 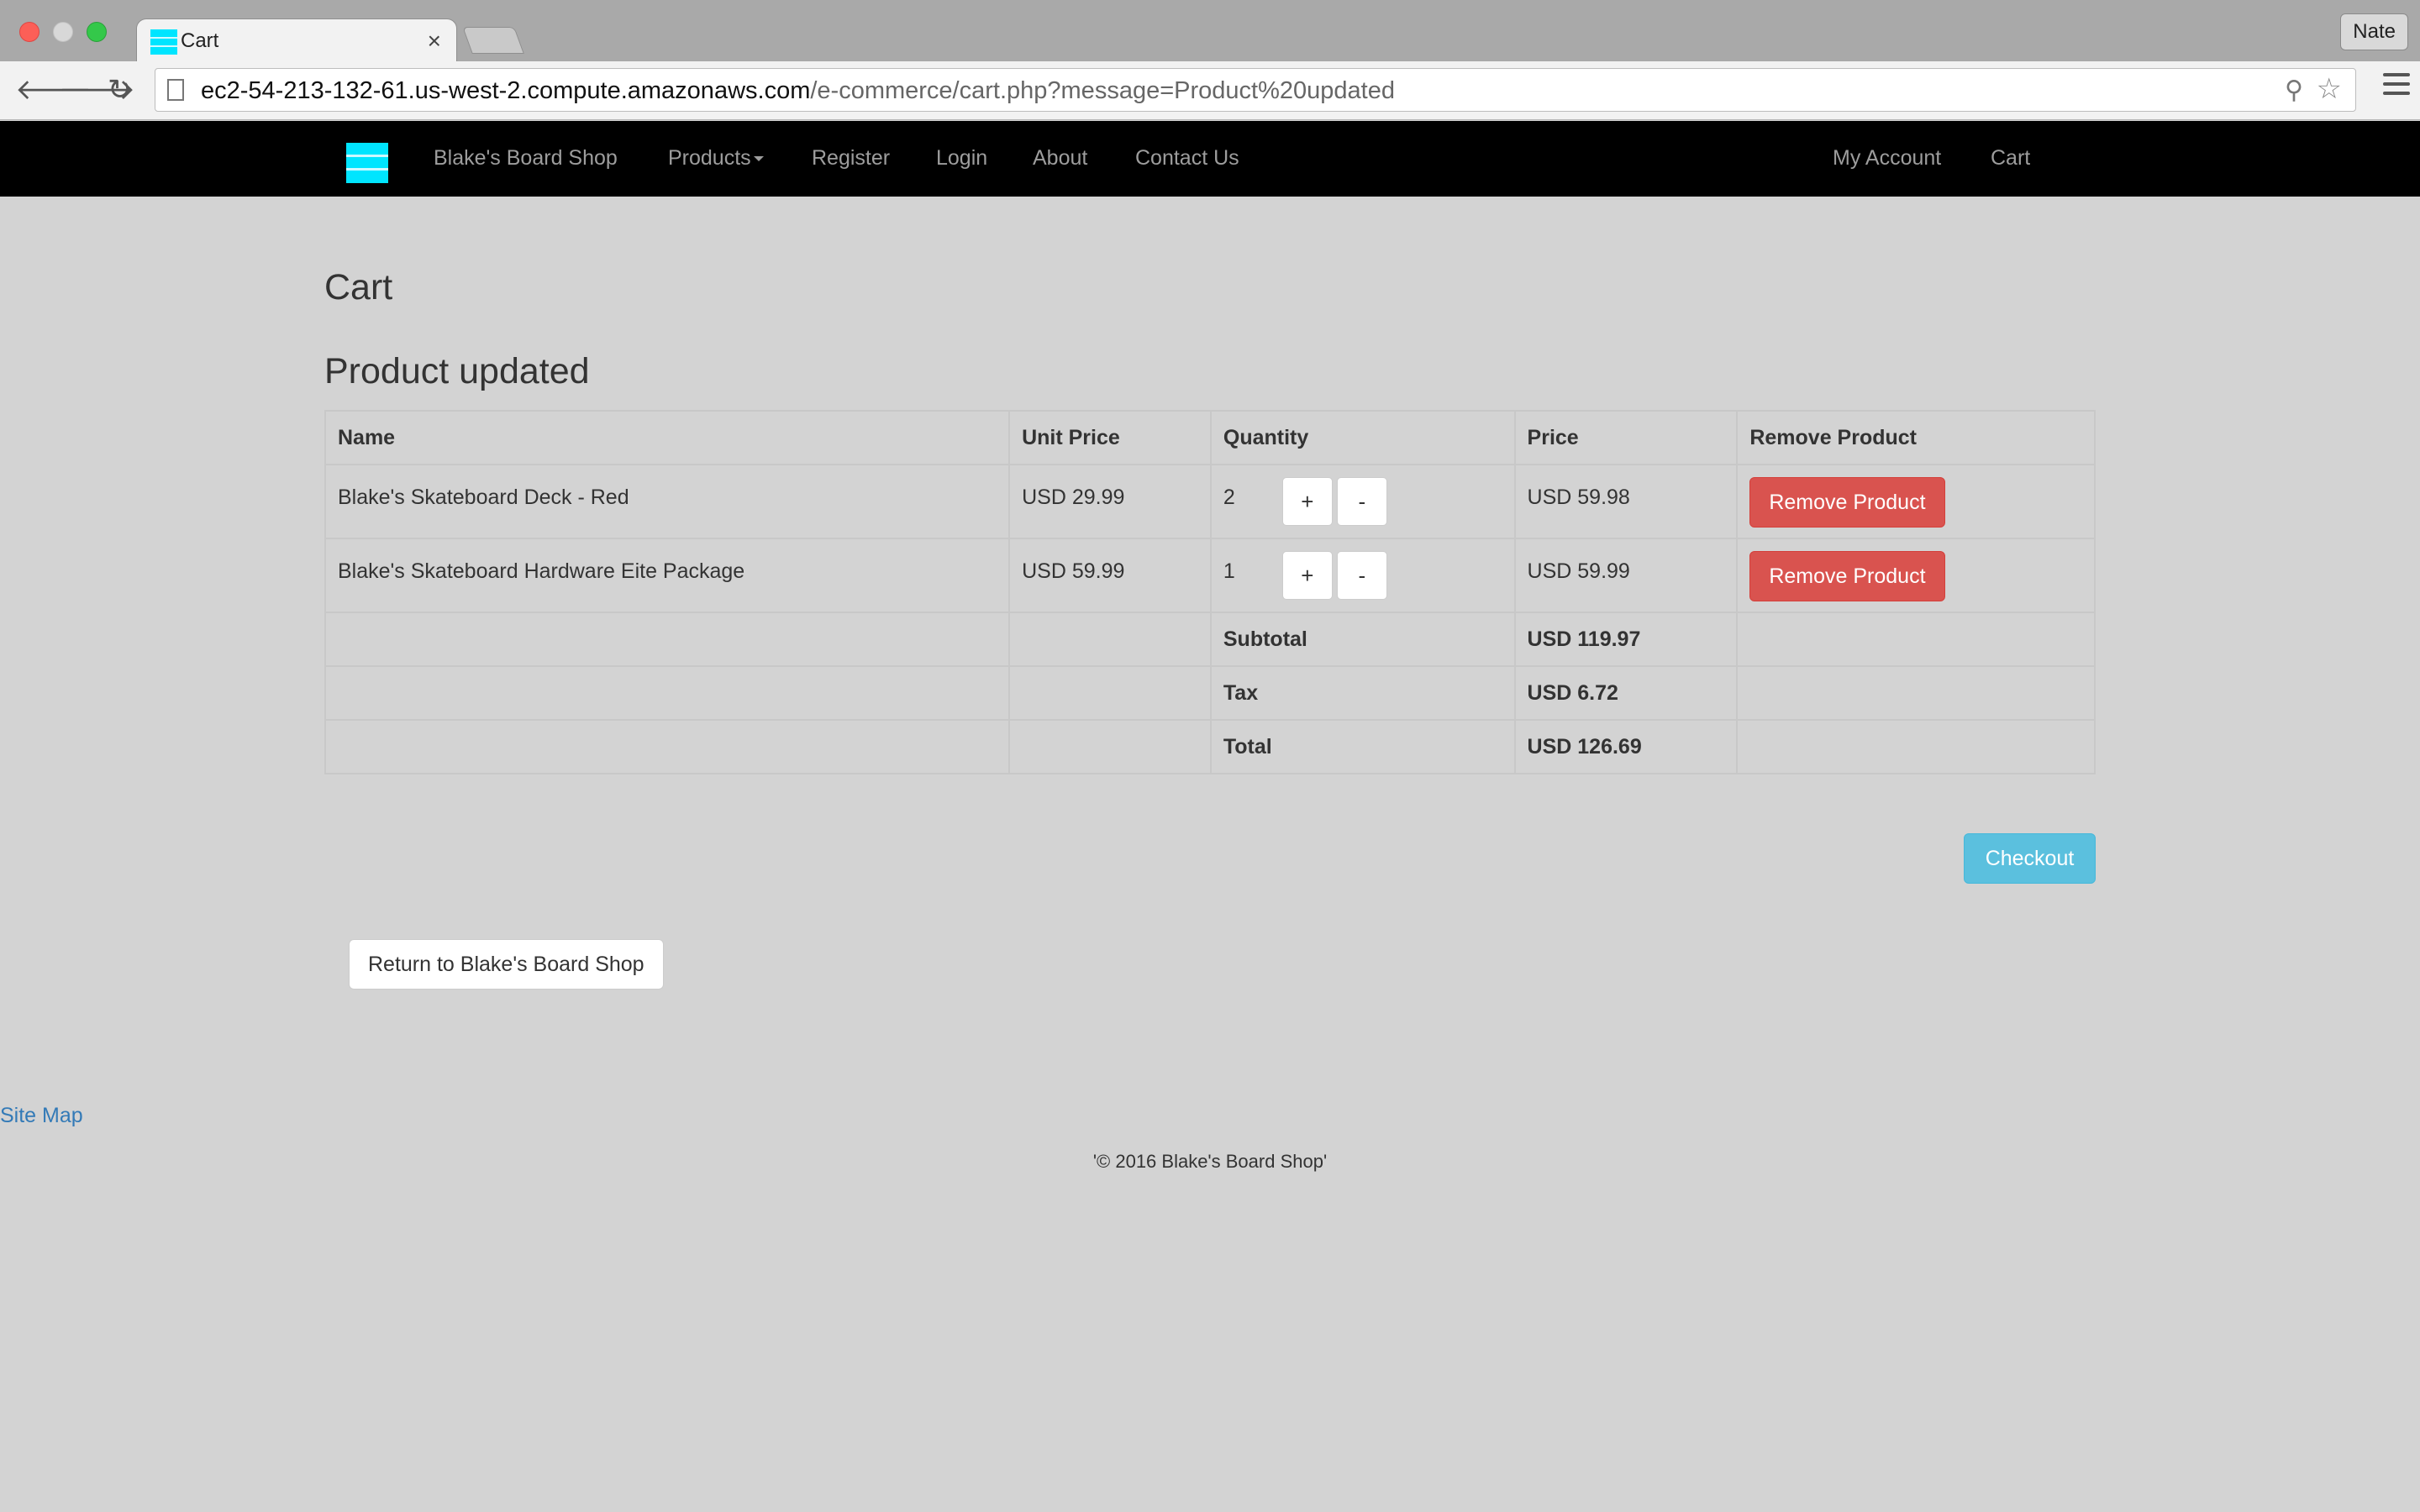 I want to click on column-header-quantity: Quantity, so click(x=1362, y=437).